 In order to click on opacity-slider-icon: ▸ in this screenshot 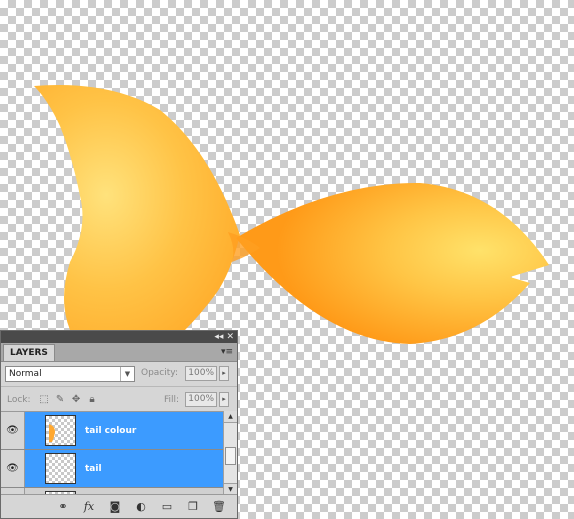, I will do `click(224, 373)`.